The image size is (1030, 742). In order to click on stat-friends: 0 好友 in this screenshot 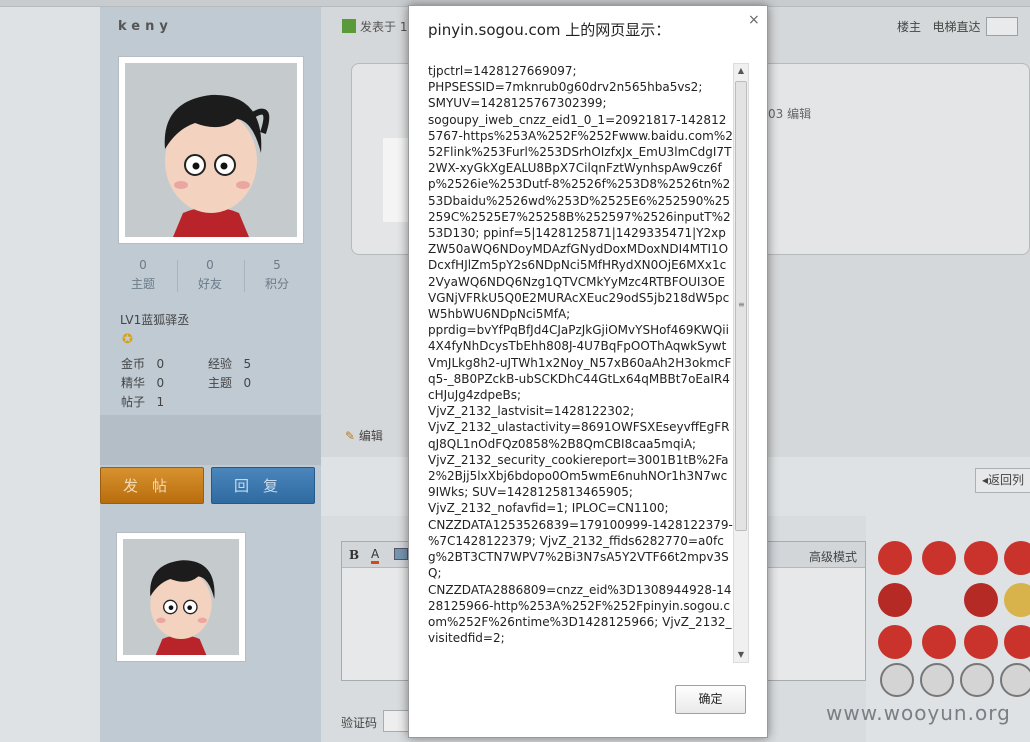, I will do `click(210, 275)`.